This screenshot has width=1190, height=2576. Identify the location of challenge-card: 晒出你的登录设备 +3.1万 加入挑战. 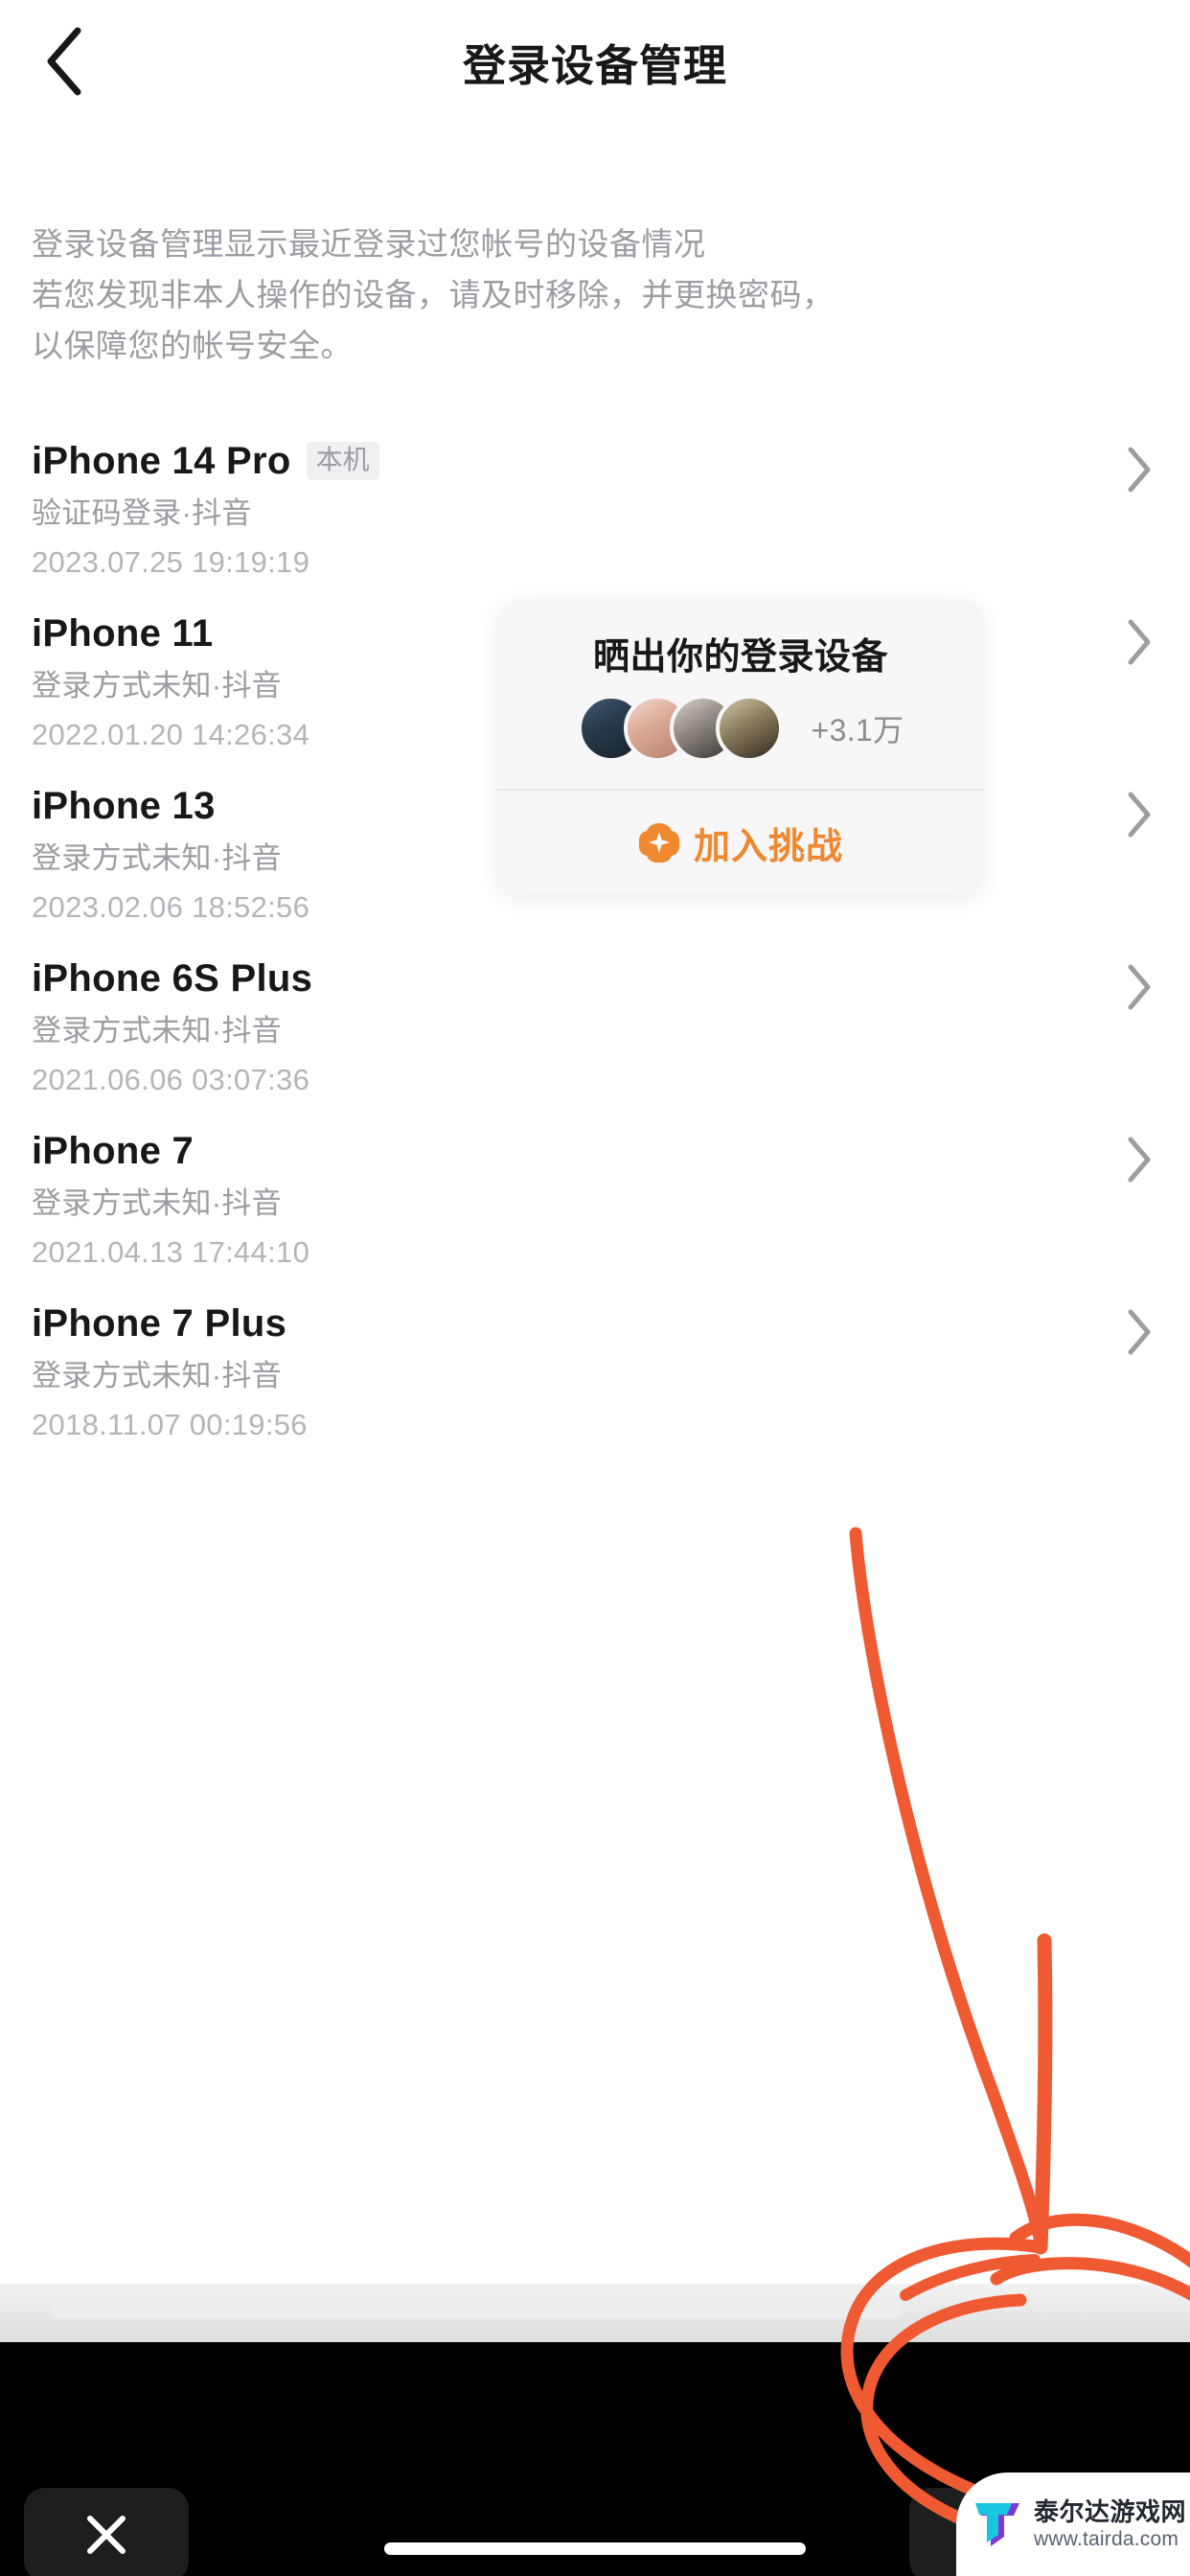
(741, 746).